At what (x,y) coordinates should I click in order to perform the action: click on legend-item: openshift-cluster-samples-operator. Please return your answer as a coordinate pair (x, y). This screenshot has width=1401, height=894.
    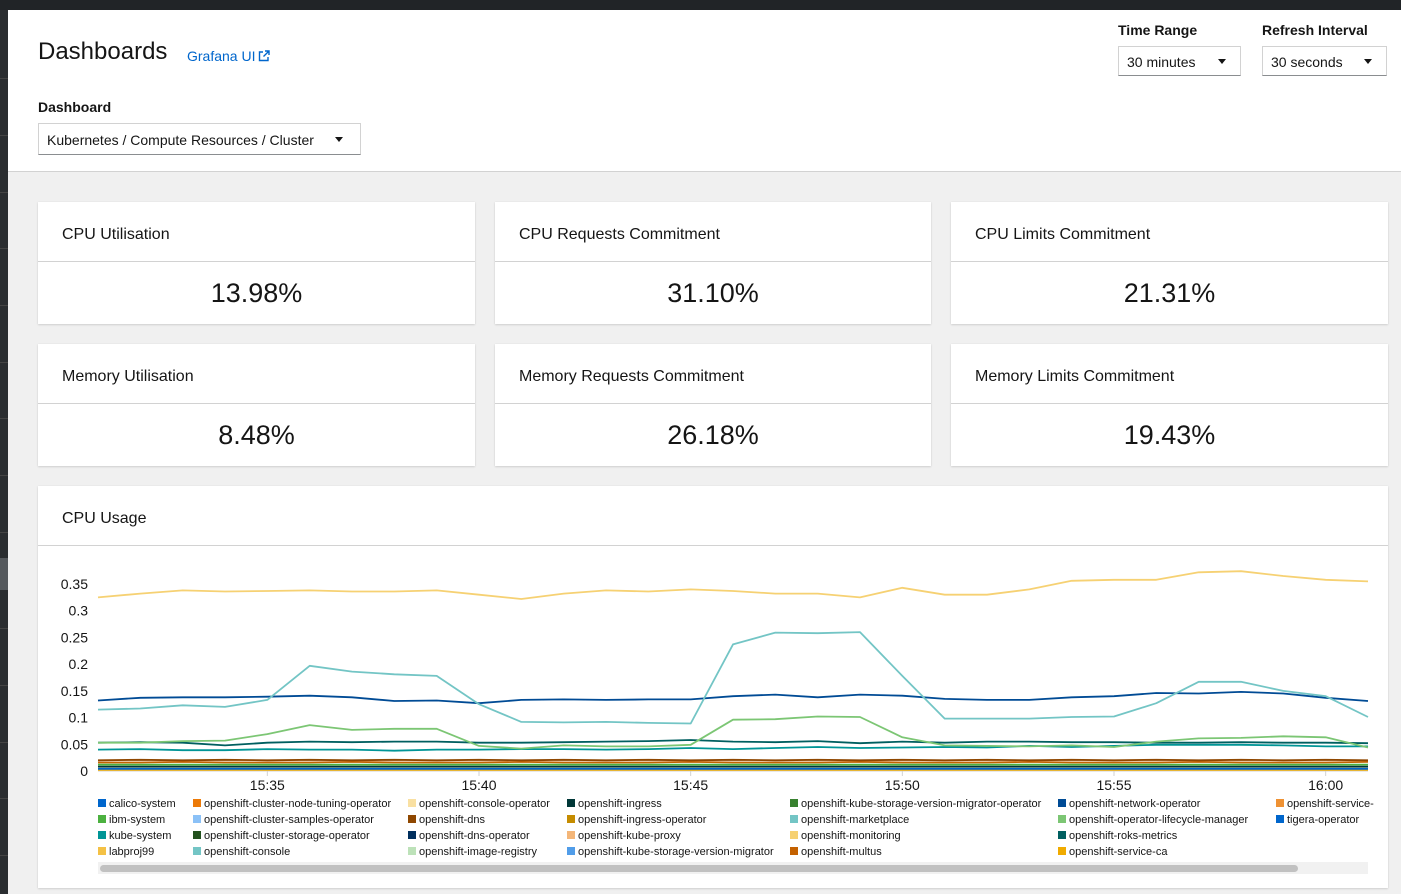
    Looking at the image, I should click on (283, 820).